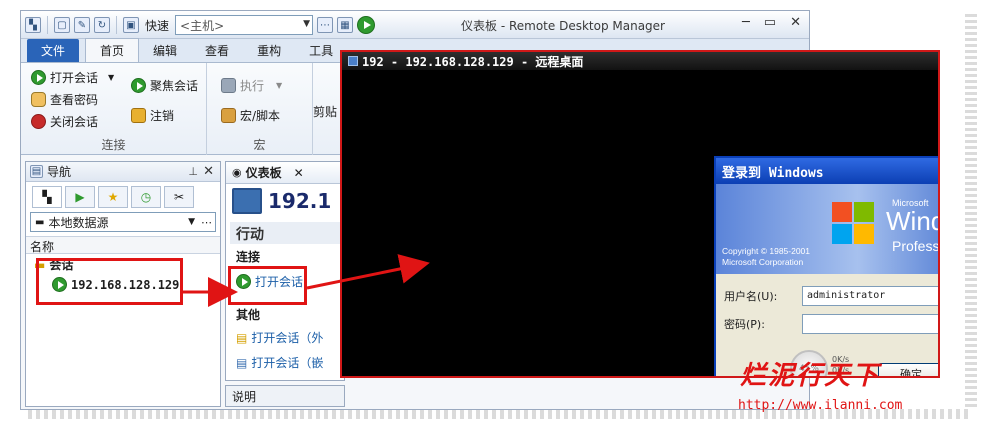 Image resolution: width=985 pixels, height=425 pixels. What do you see at coordinates (810, 376) in the screenshot?
I see `watermark-text: 烂泥行天下` at bounding box center [810, 376].